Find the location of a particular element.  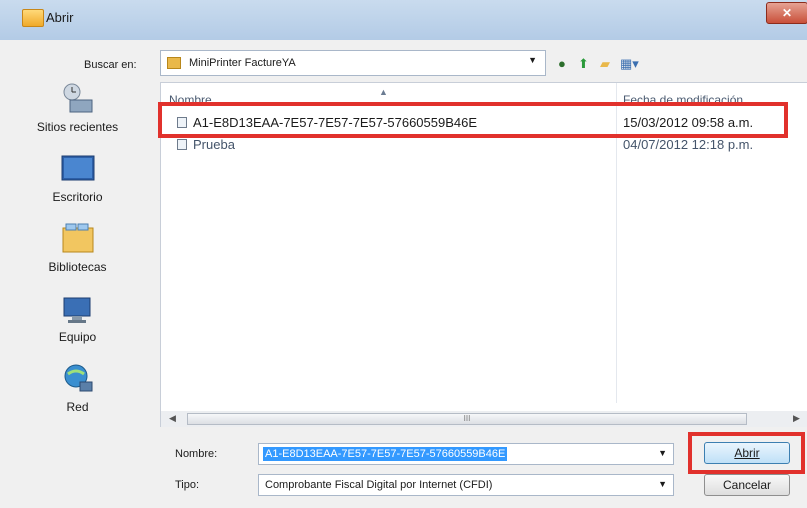

title-bar: Abrir ✕ is located at coordinates (403, 20).